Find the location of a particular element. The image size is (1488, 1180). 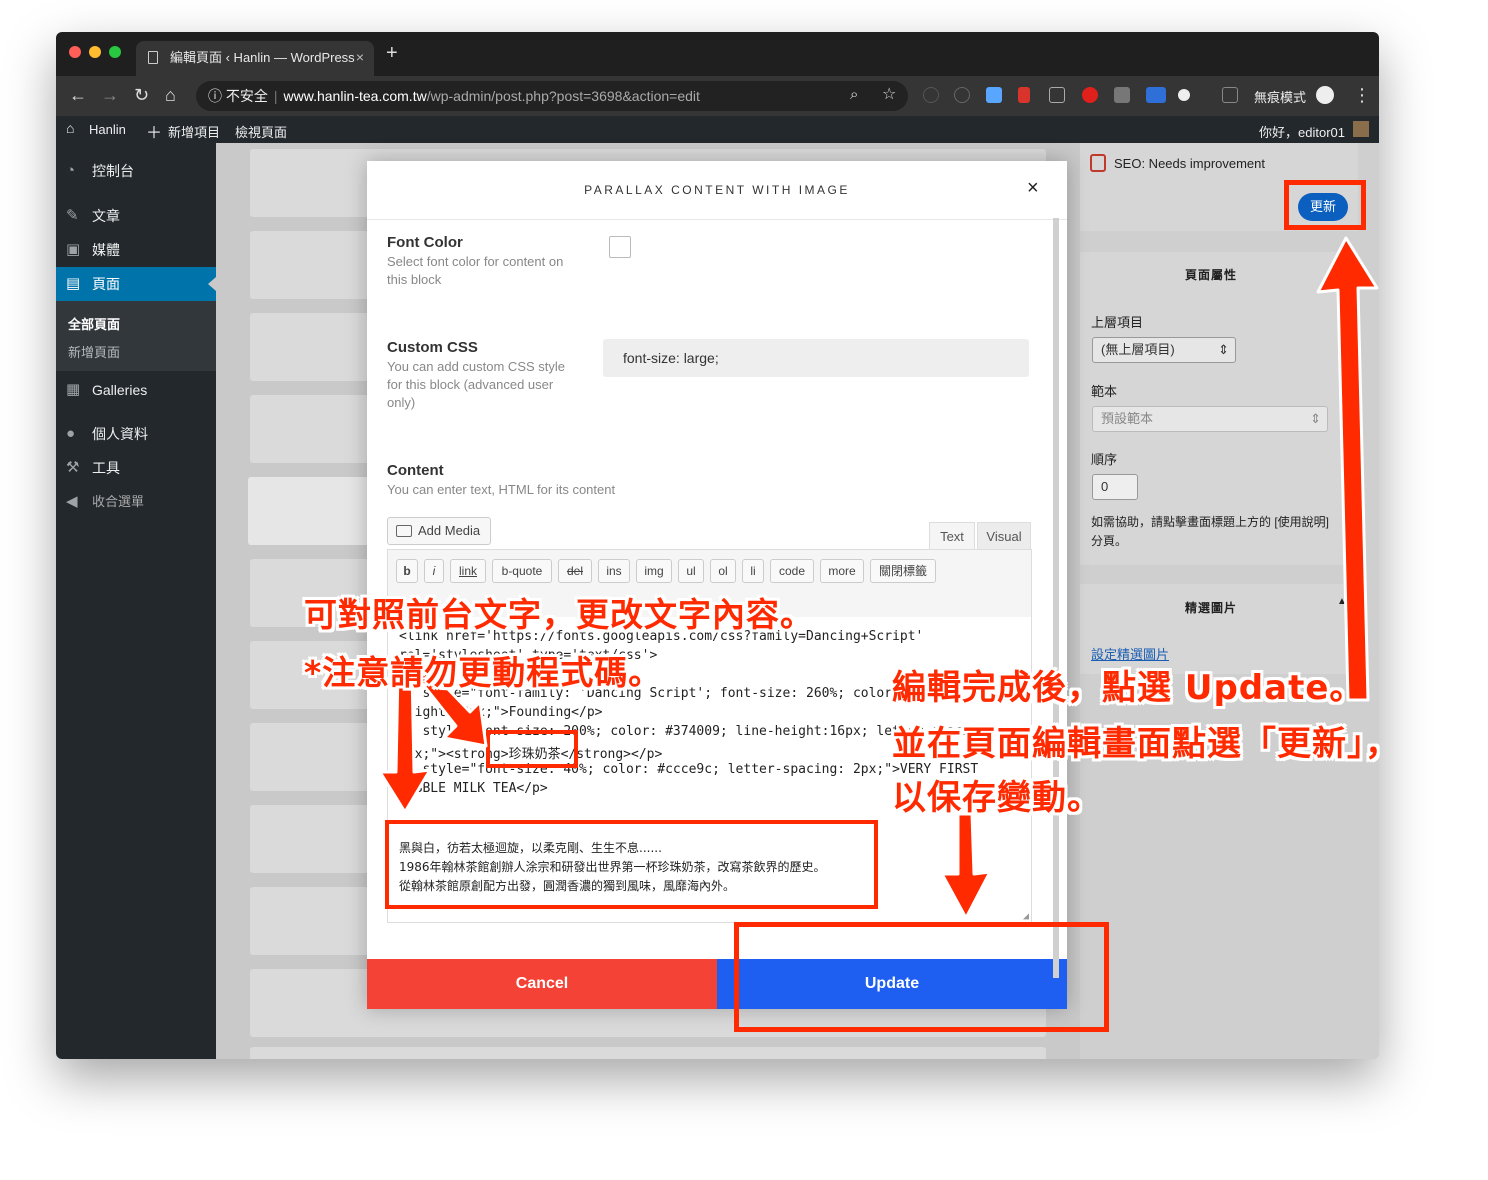

submenu-add-page: 新增頁面 is located at coordinates (94, 351).